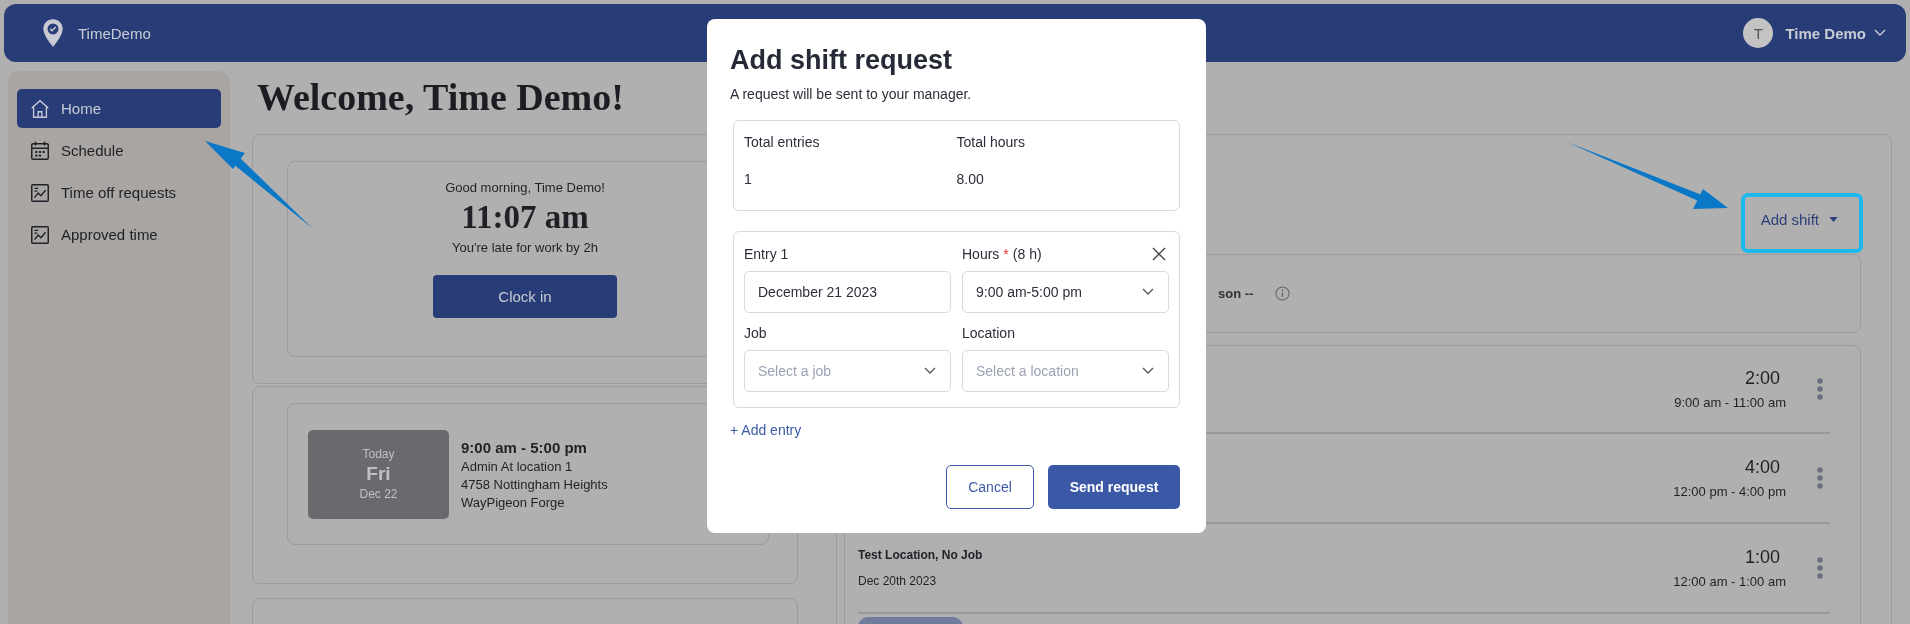  What do you see at coordinates (1729, 581) in the screenshot?
I see `entry-time-range: 12:00 am - 1:00 am` at bounding box center [1729, 581].